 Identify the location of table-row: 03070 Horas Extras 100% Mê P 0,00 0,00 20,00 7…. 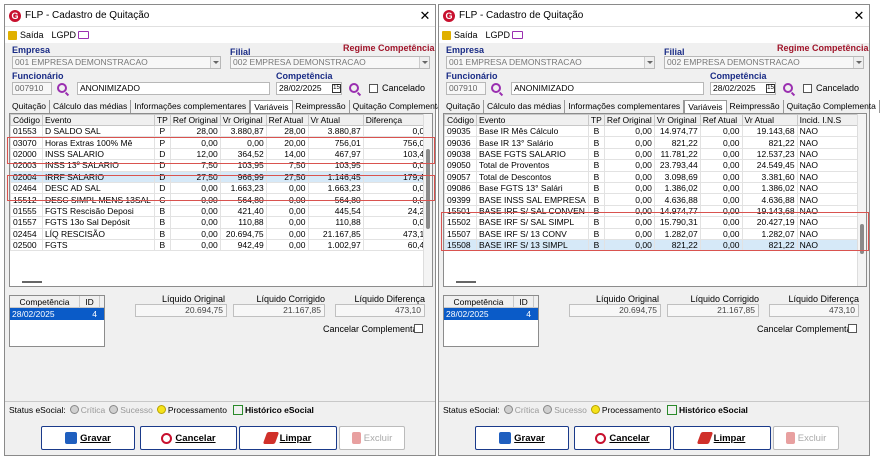
(221, 142).